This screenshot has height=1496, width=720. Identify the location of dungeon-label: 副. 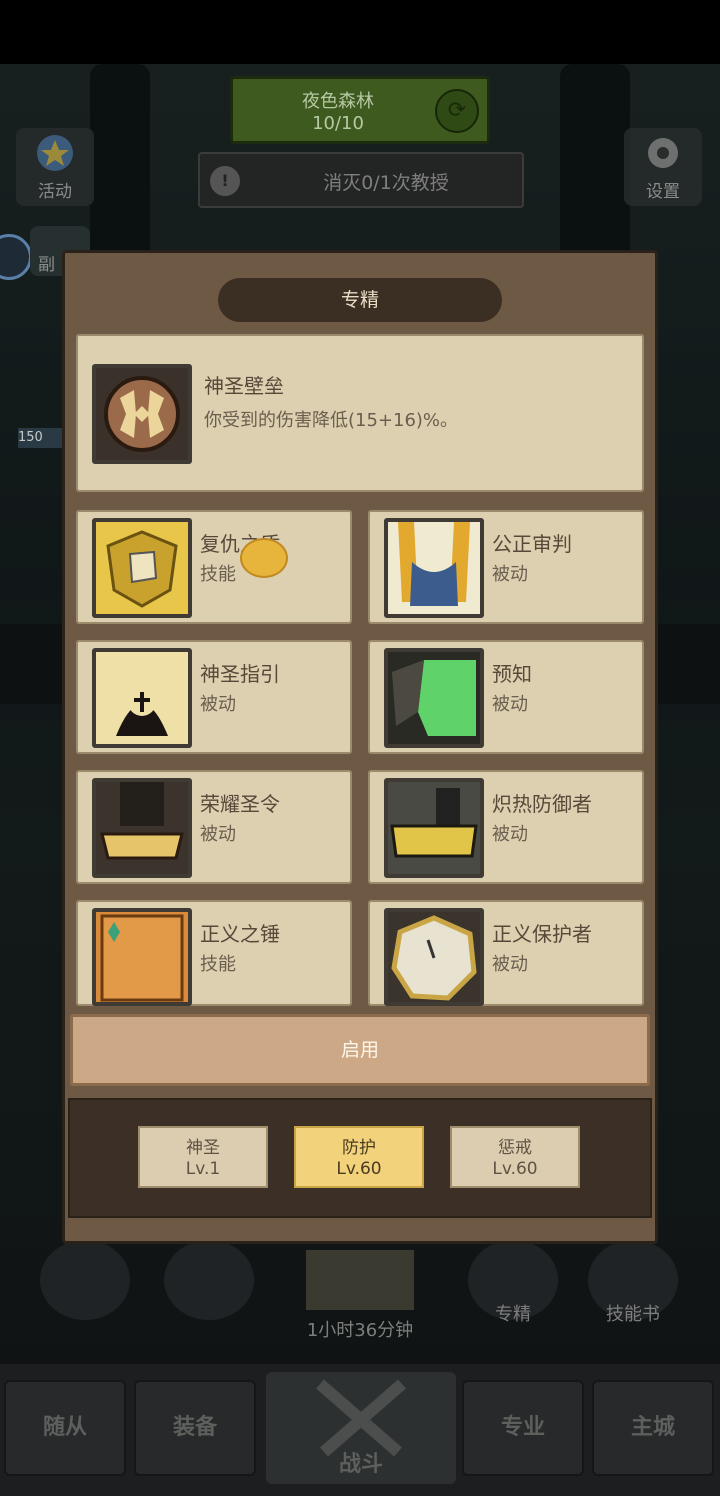
(46, 265).